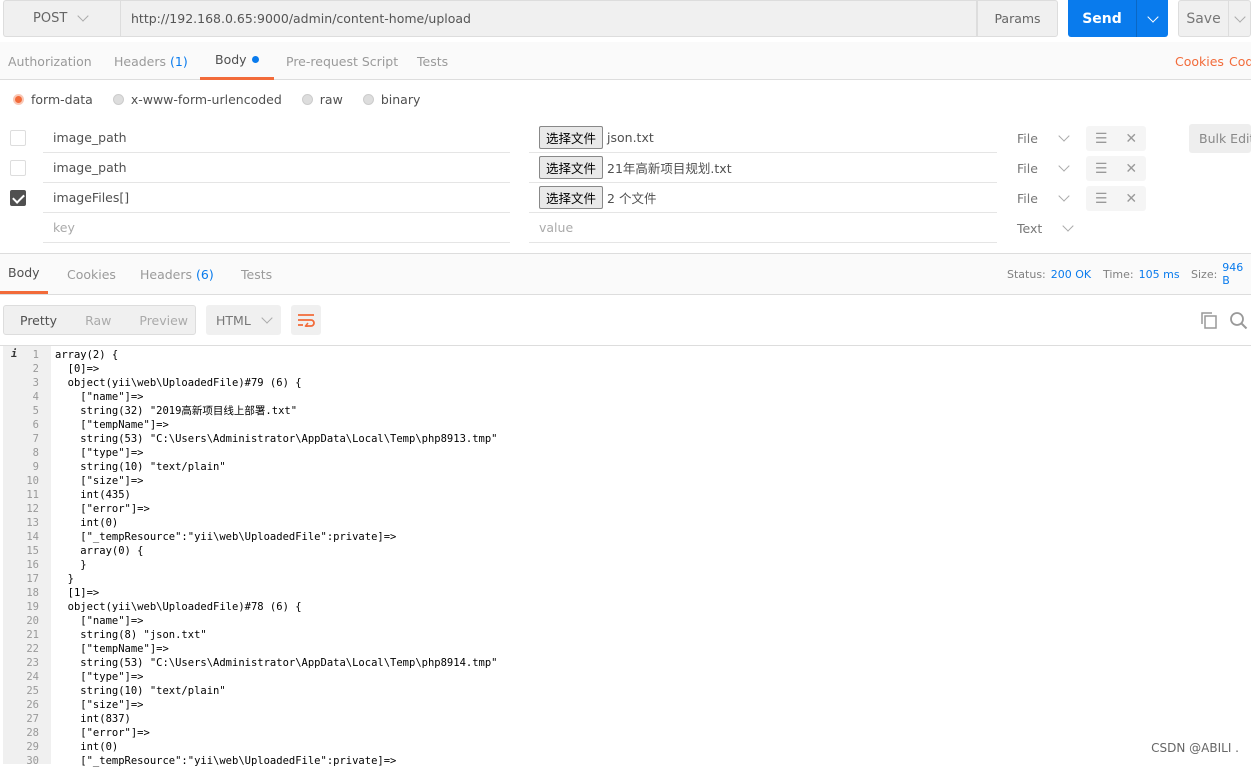 The height and width of the screenshot is (768, 1251). What do you see at coordinates (276, 228) in the screenshot?
I see `new-key-input: key` at bounding box center [276, 228].